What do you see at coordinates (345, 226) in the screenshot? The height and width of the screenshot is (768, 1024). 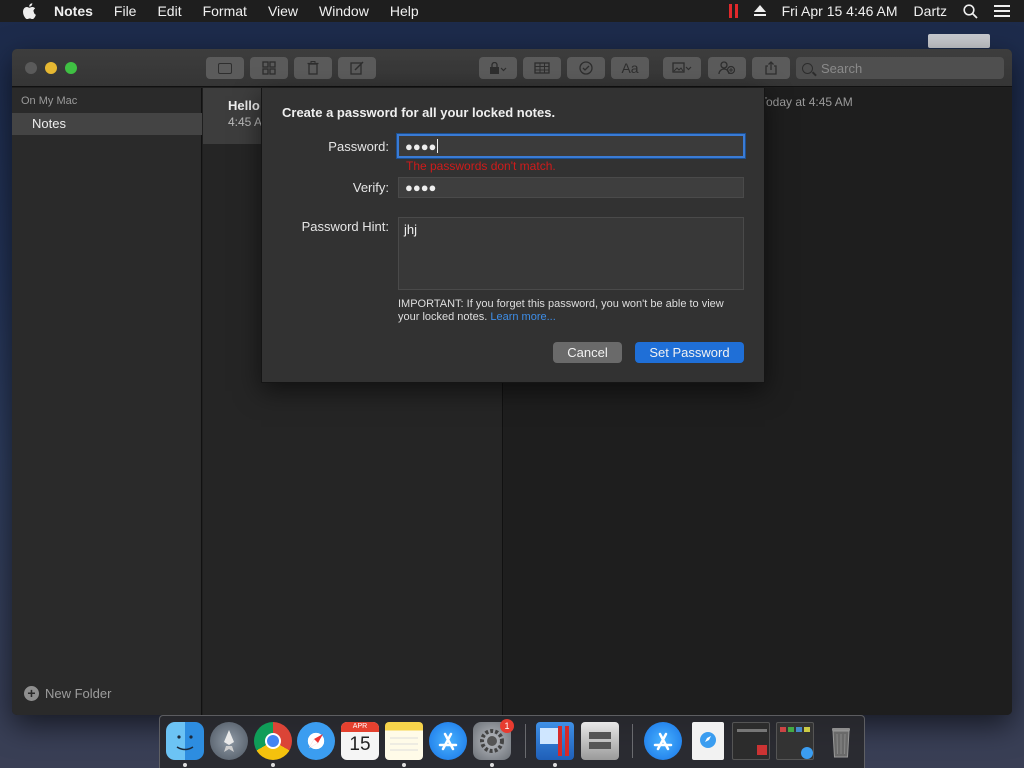 I see `password-hint-label: Password Hint:` at bounding box center [345, 226].